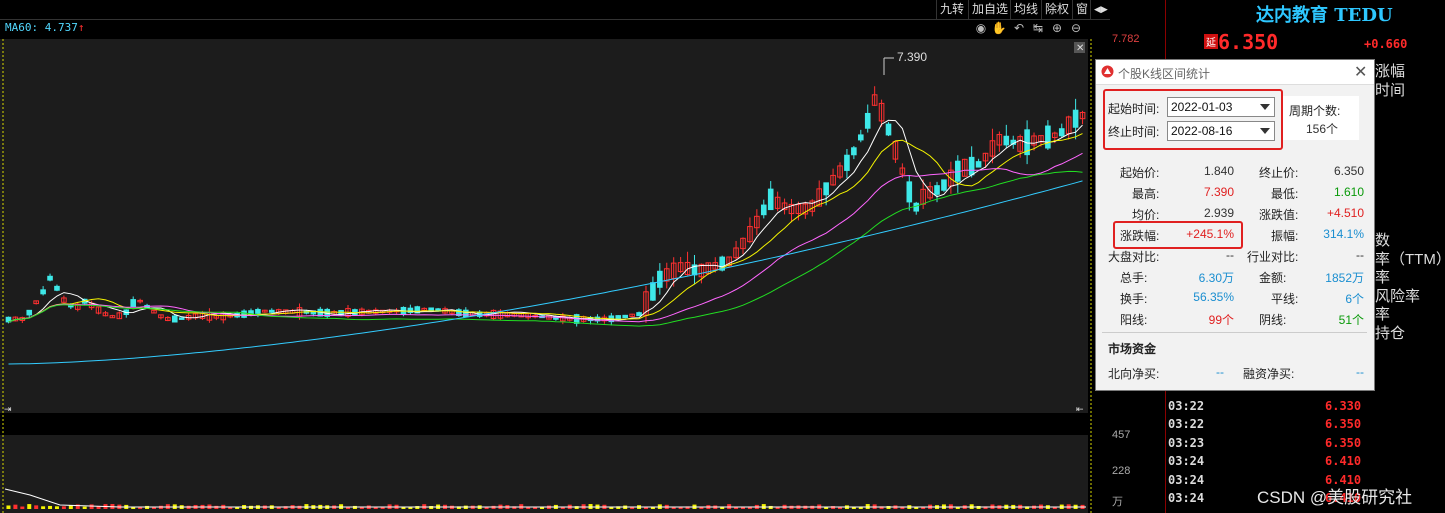 This screenshot has height=513, width=1445. What do you see at coordinates (1324, 15) in the screenshot?
I see `stock-title: 达内教育 TEDU` at bounding box center [1324, 15].